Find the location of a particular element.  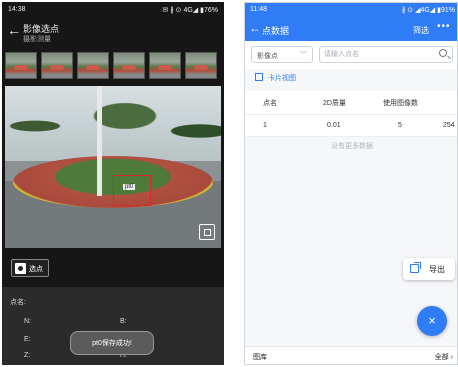

coord-n-label: N: is located at coordinates (27, 321).